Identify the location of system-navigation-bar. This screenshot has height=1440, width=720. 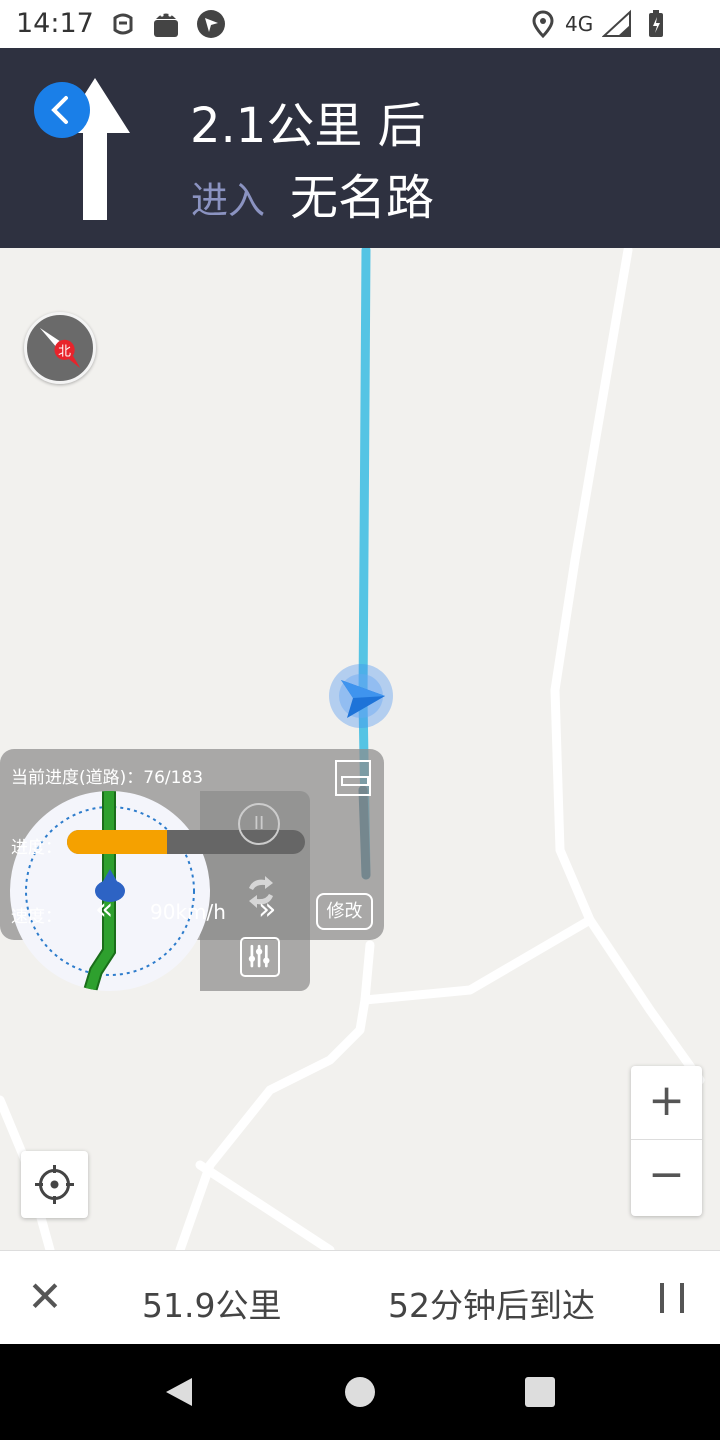
(360, 1392).